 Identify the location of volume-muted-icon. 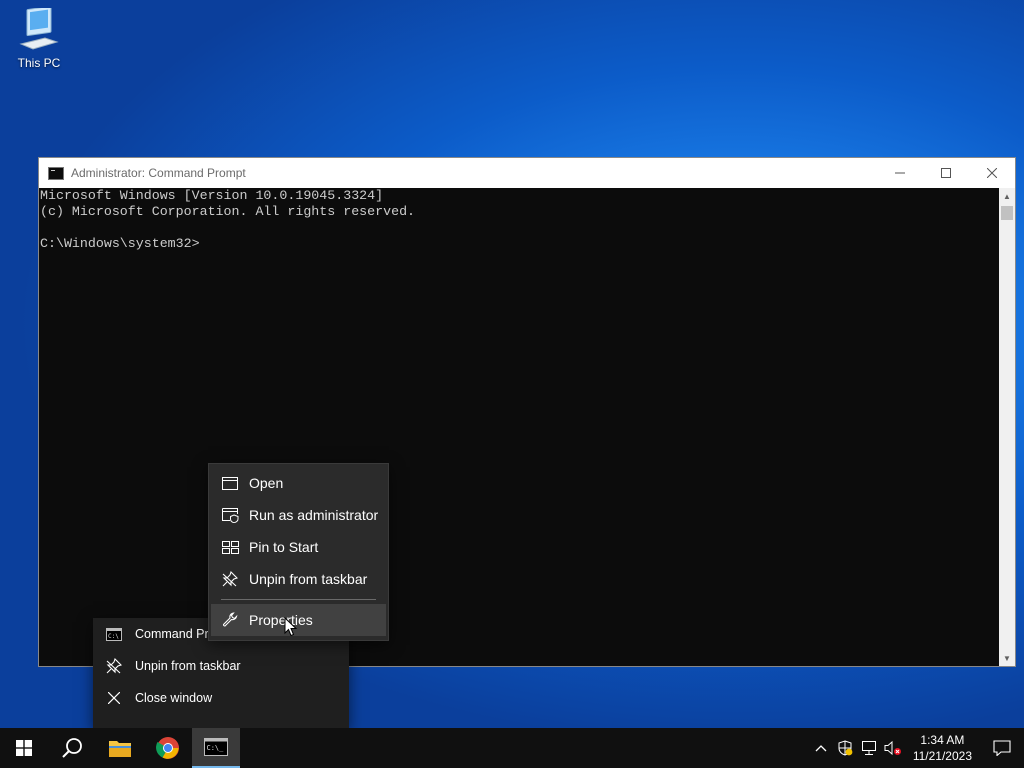
(892, 748).